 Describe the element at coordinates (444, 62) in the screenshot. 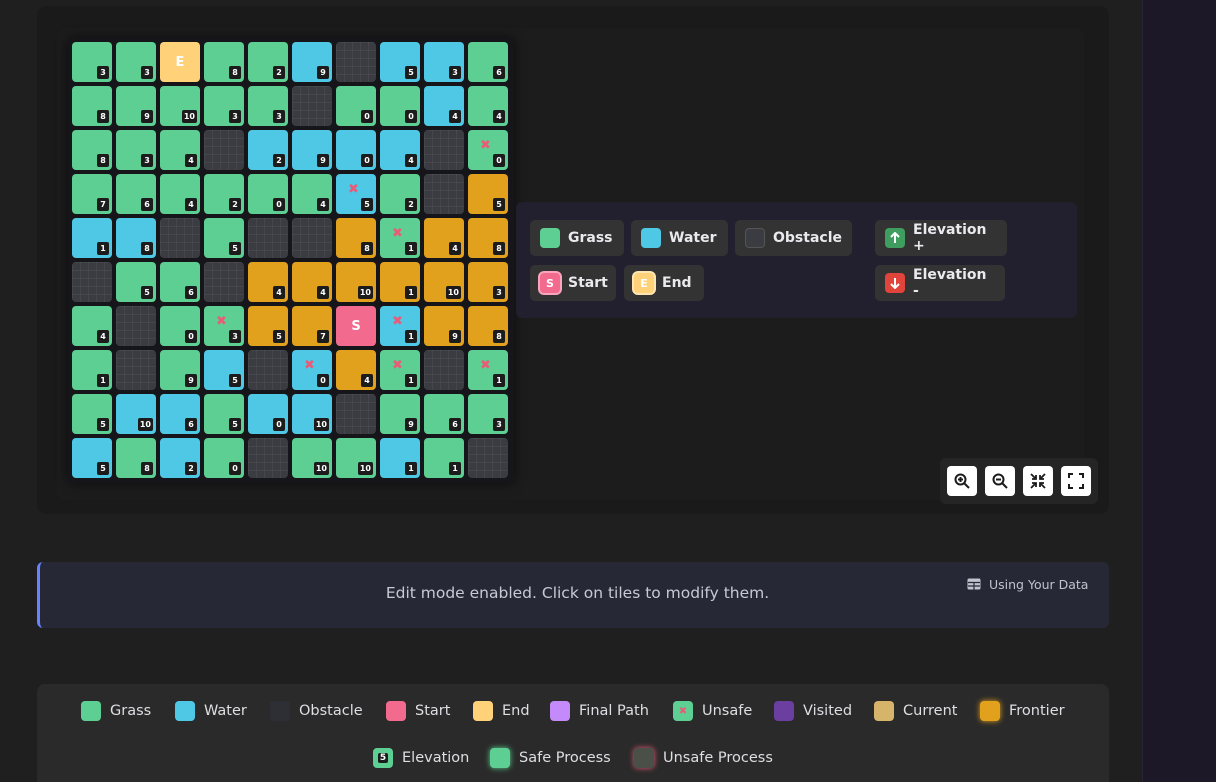

I see `tile-water: 3` at that location.